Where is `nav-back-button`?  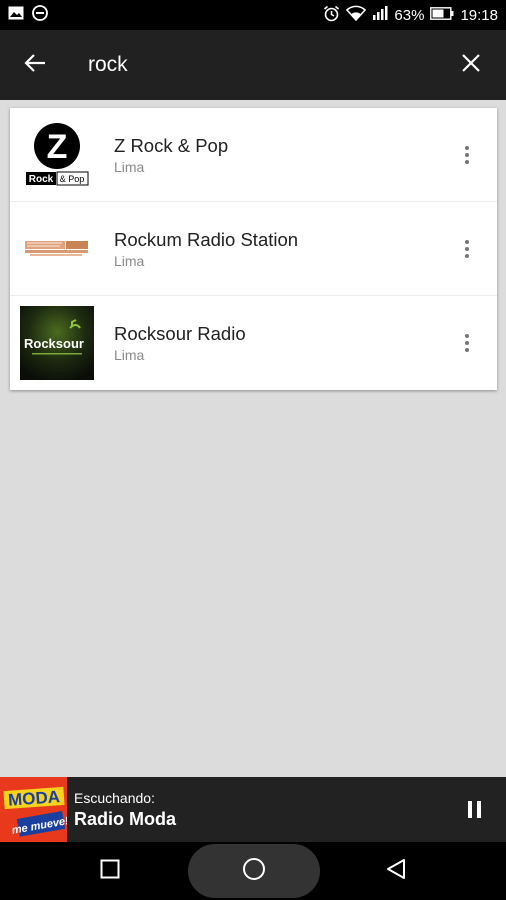 nav-back-button is located at coordinates (396, 871).